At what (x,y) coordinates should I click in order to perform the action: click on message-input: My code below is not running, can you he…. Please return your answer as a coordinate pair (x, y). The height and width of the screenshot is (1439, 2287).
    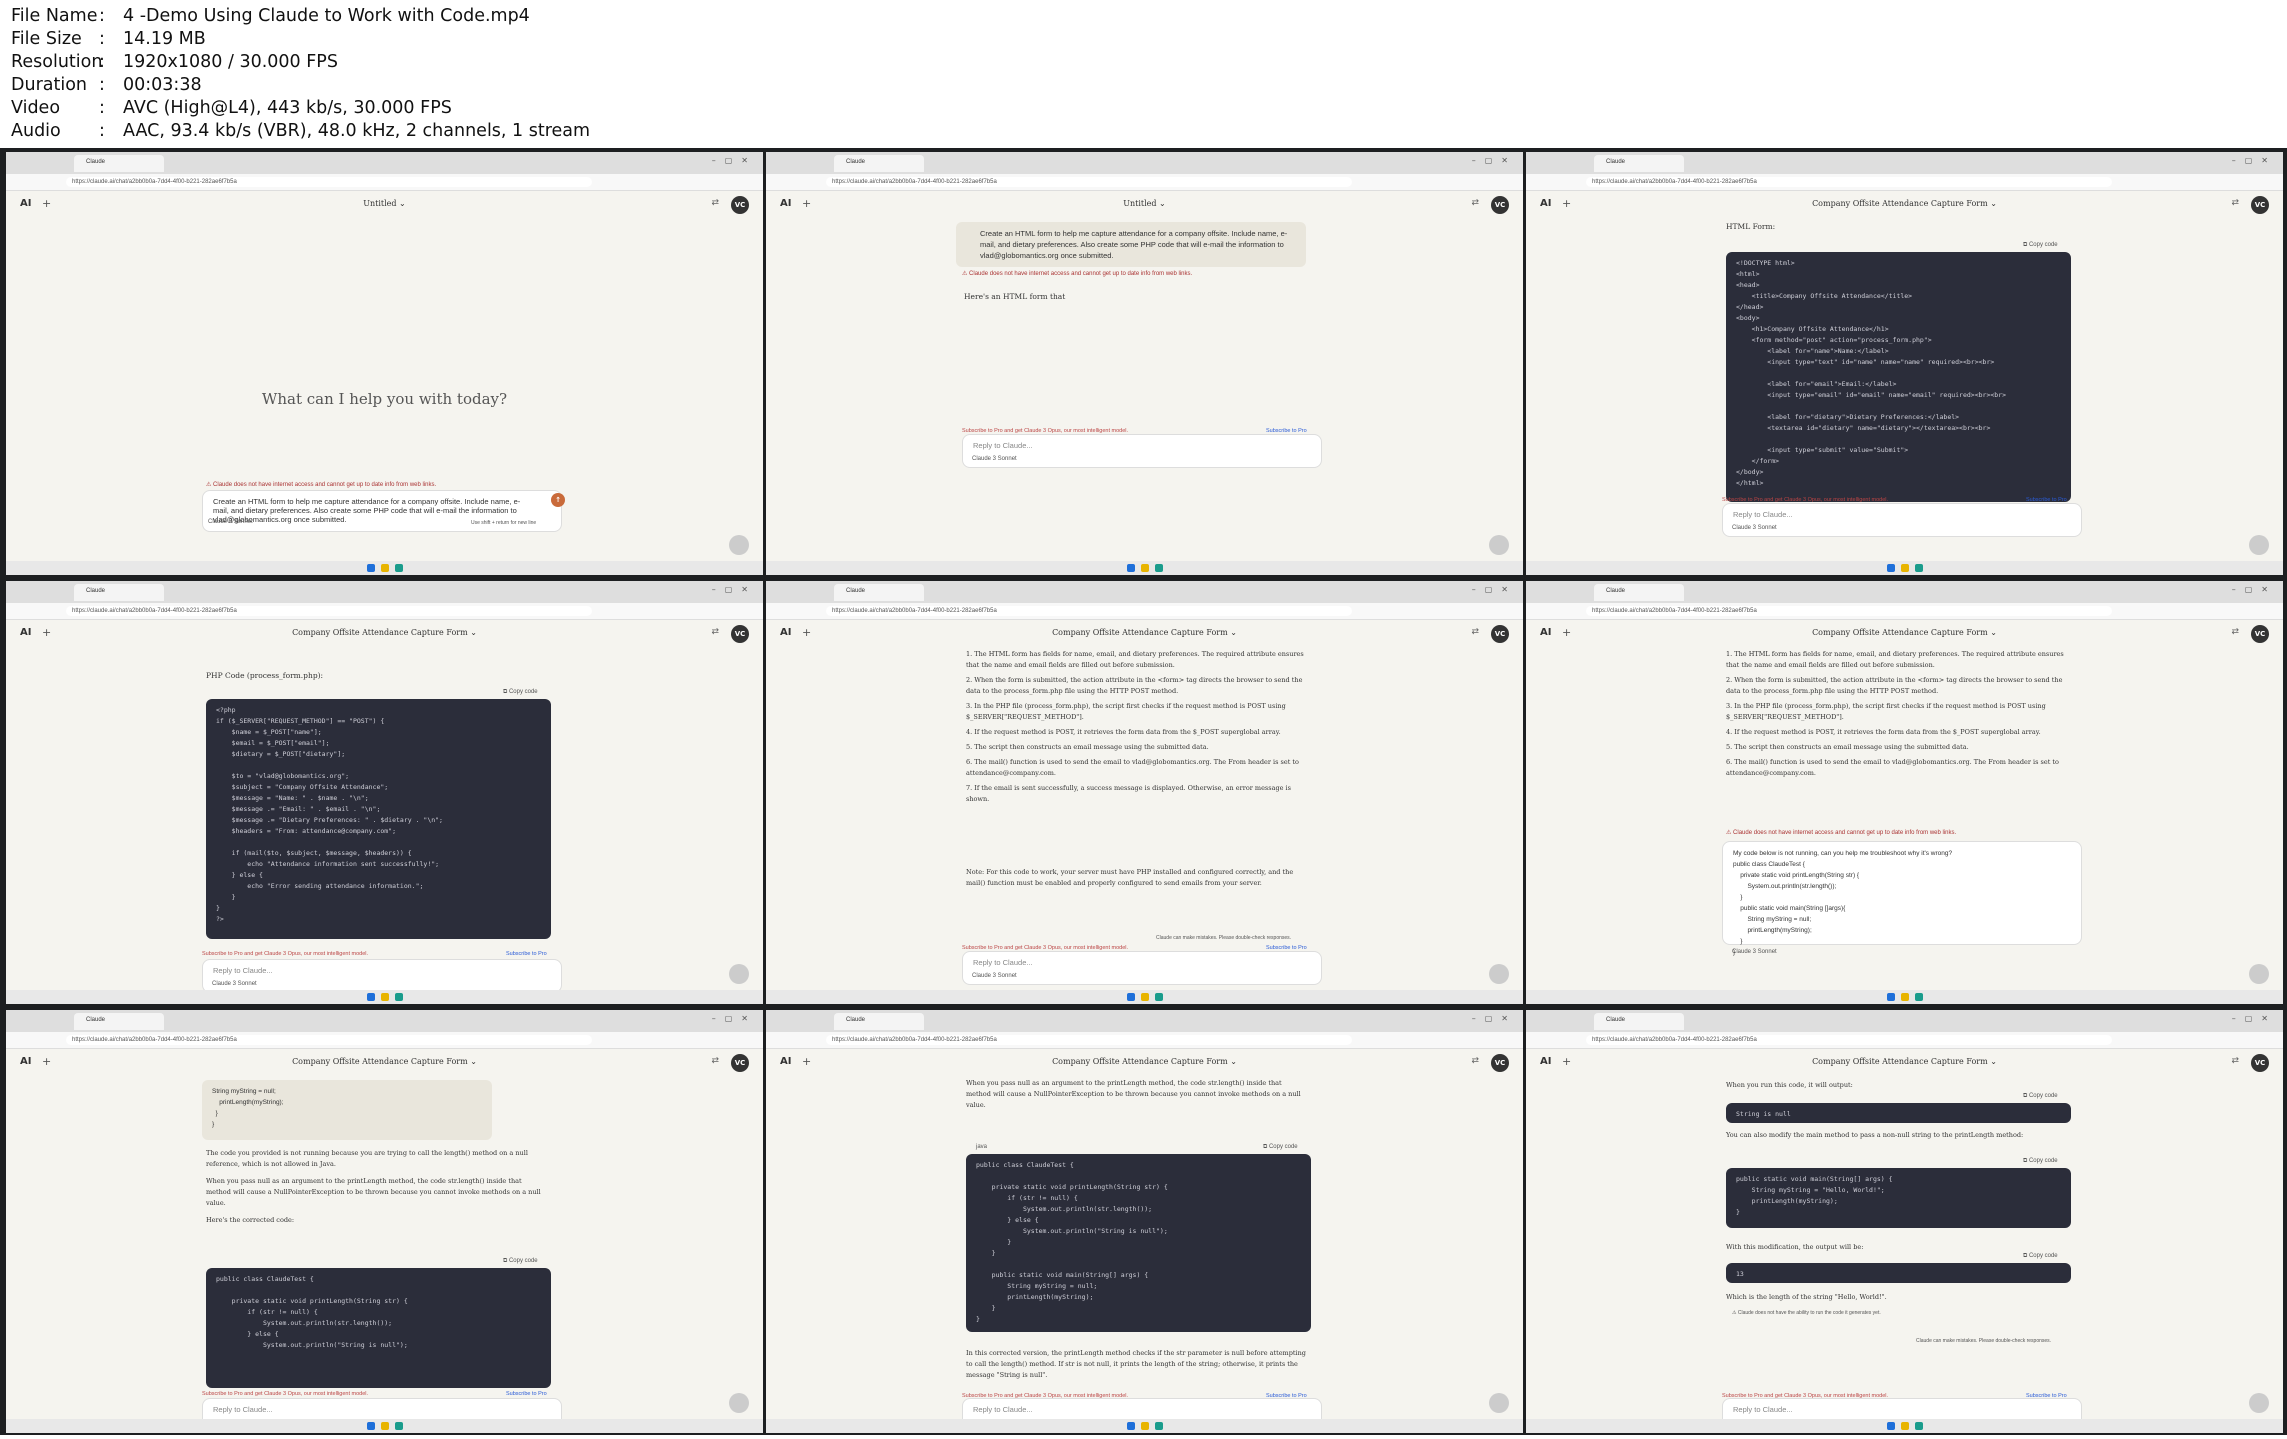
    Looking at the image, I should click on (1902, 898).